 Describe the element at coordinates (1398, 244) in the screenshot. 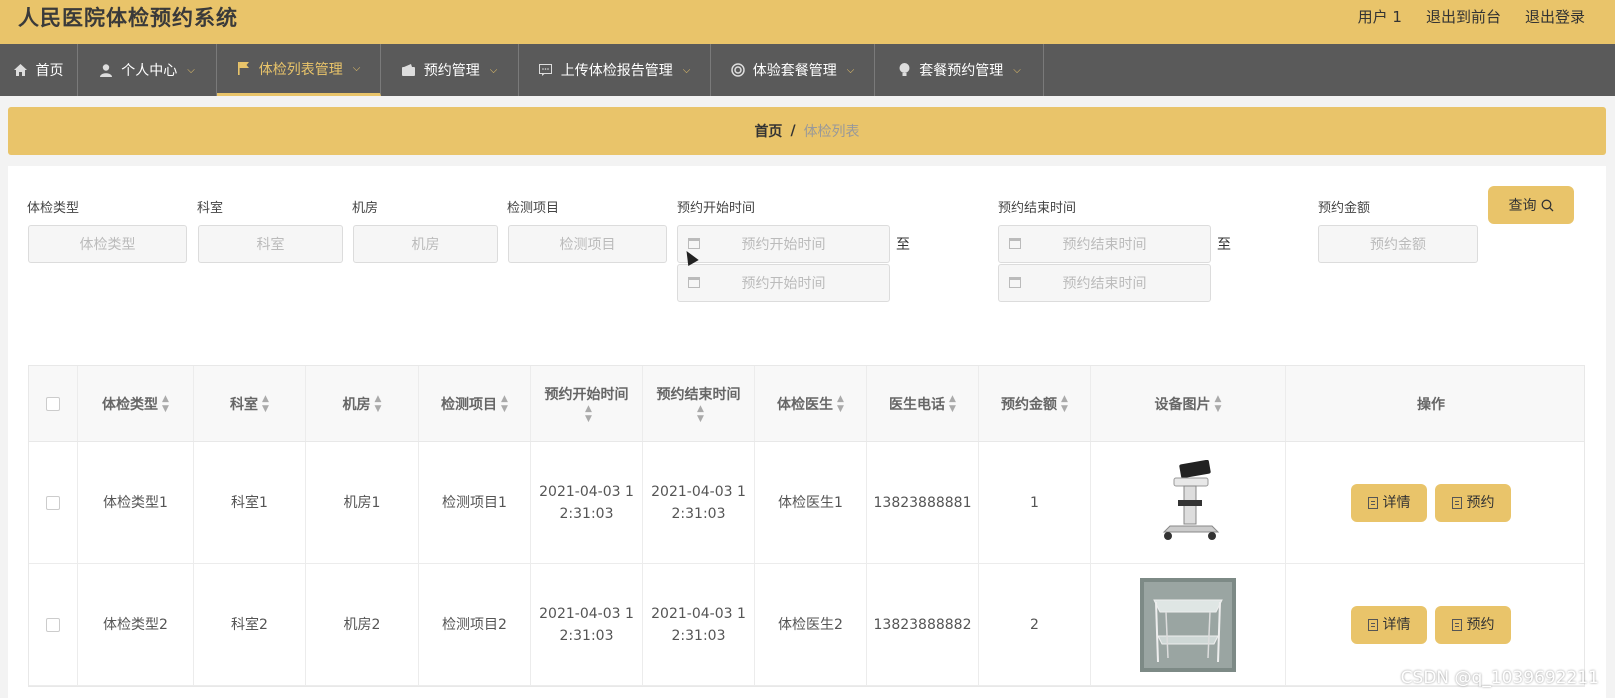

I see `amount-filter-input: 预约金额` at that location.